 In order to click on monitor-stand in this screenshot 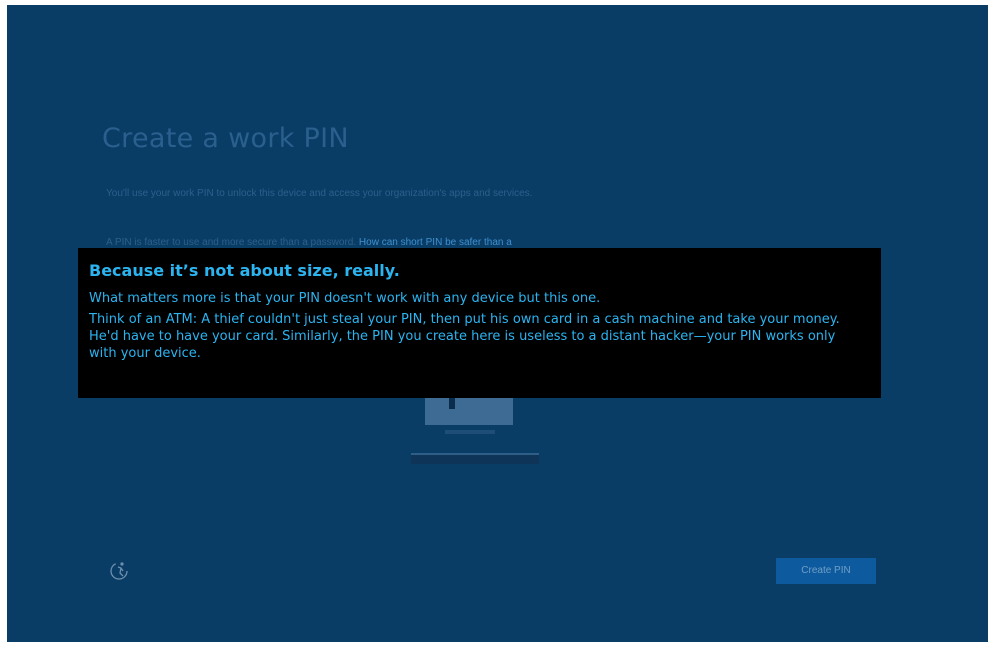, I will do `click(470, 432)`.